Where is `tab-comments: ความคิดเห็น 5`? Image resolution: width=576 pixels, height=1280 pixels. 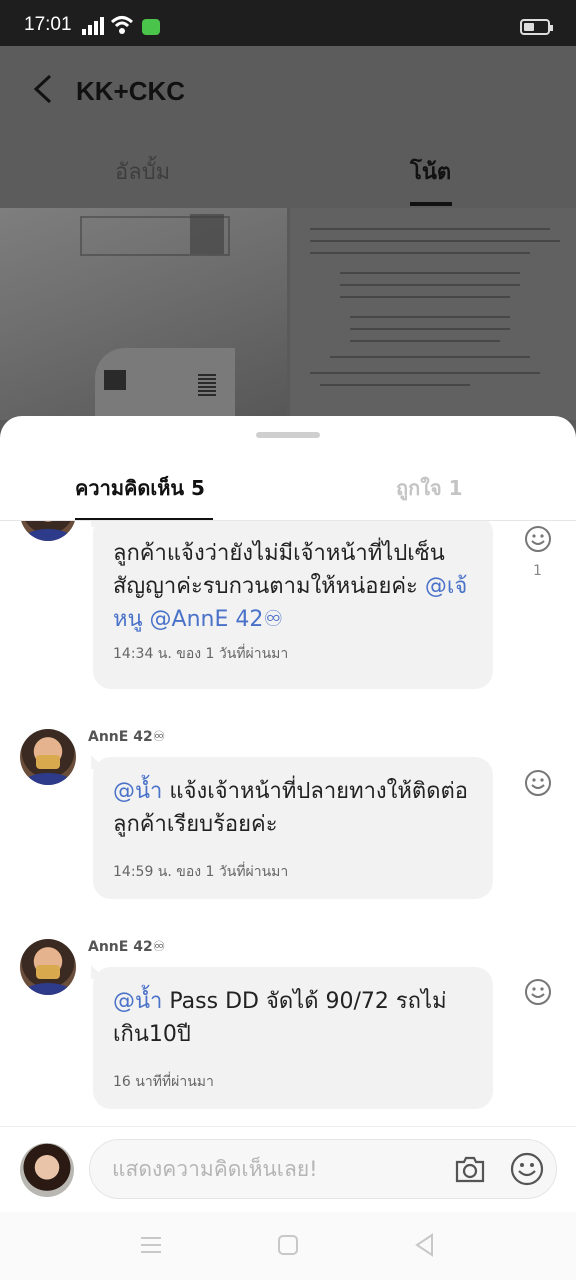
tab-comments: ความคิดเห็น 5 is located at coordinates (140, 488).